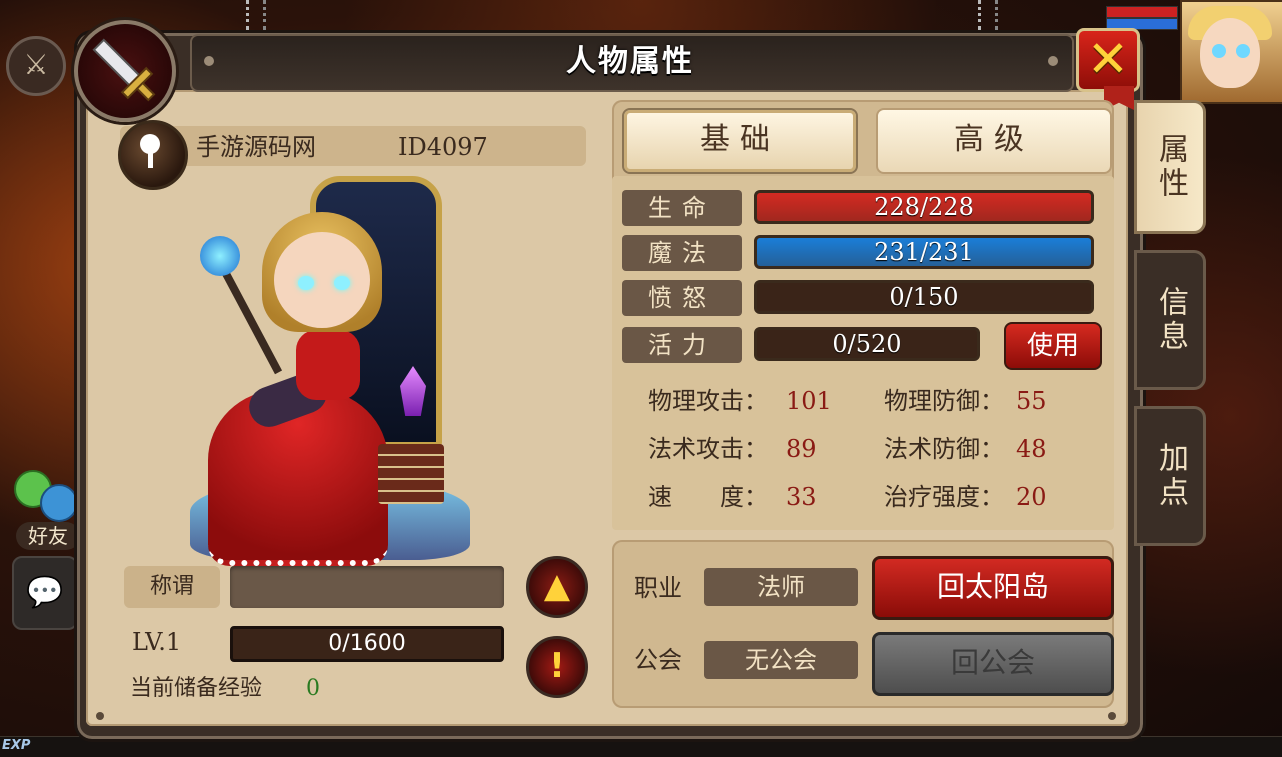 The height and width of the screenshot is (757, 1282). Describe the element at coordinates (196, 688) in the screenshot. I see `stored-exp-label: 当前储备经验` at that location.